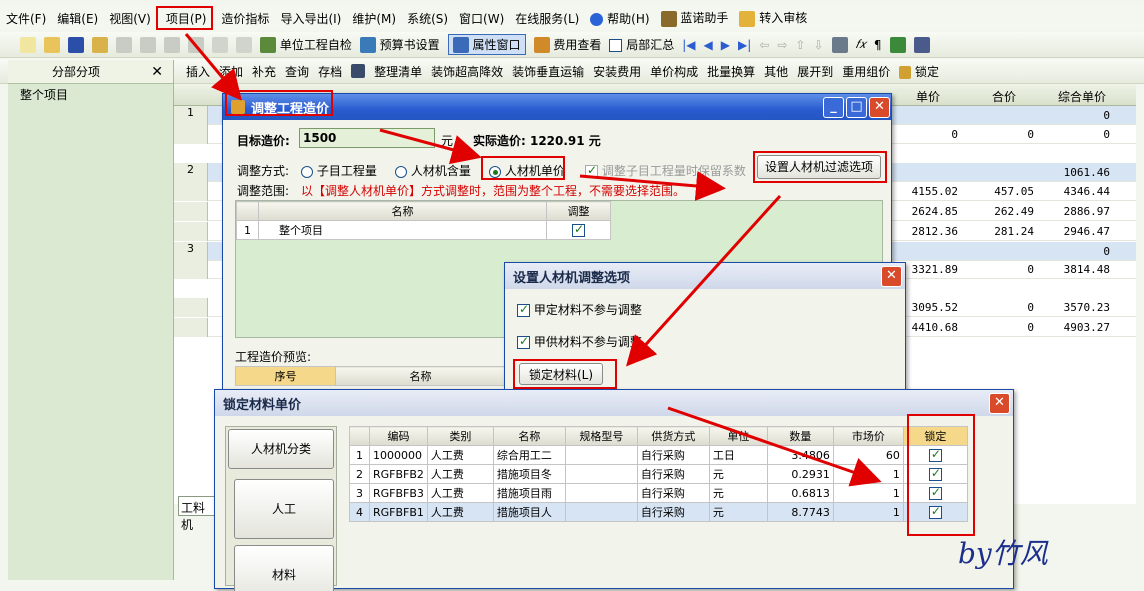  I want to click on arrow-to-unit-price, so click(430, 146).